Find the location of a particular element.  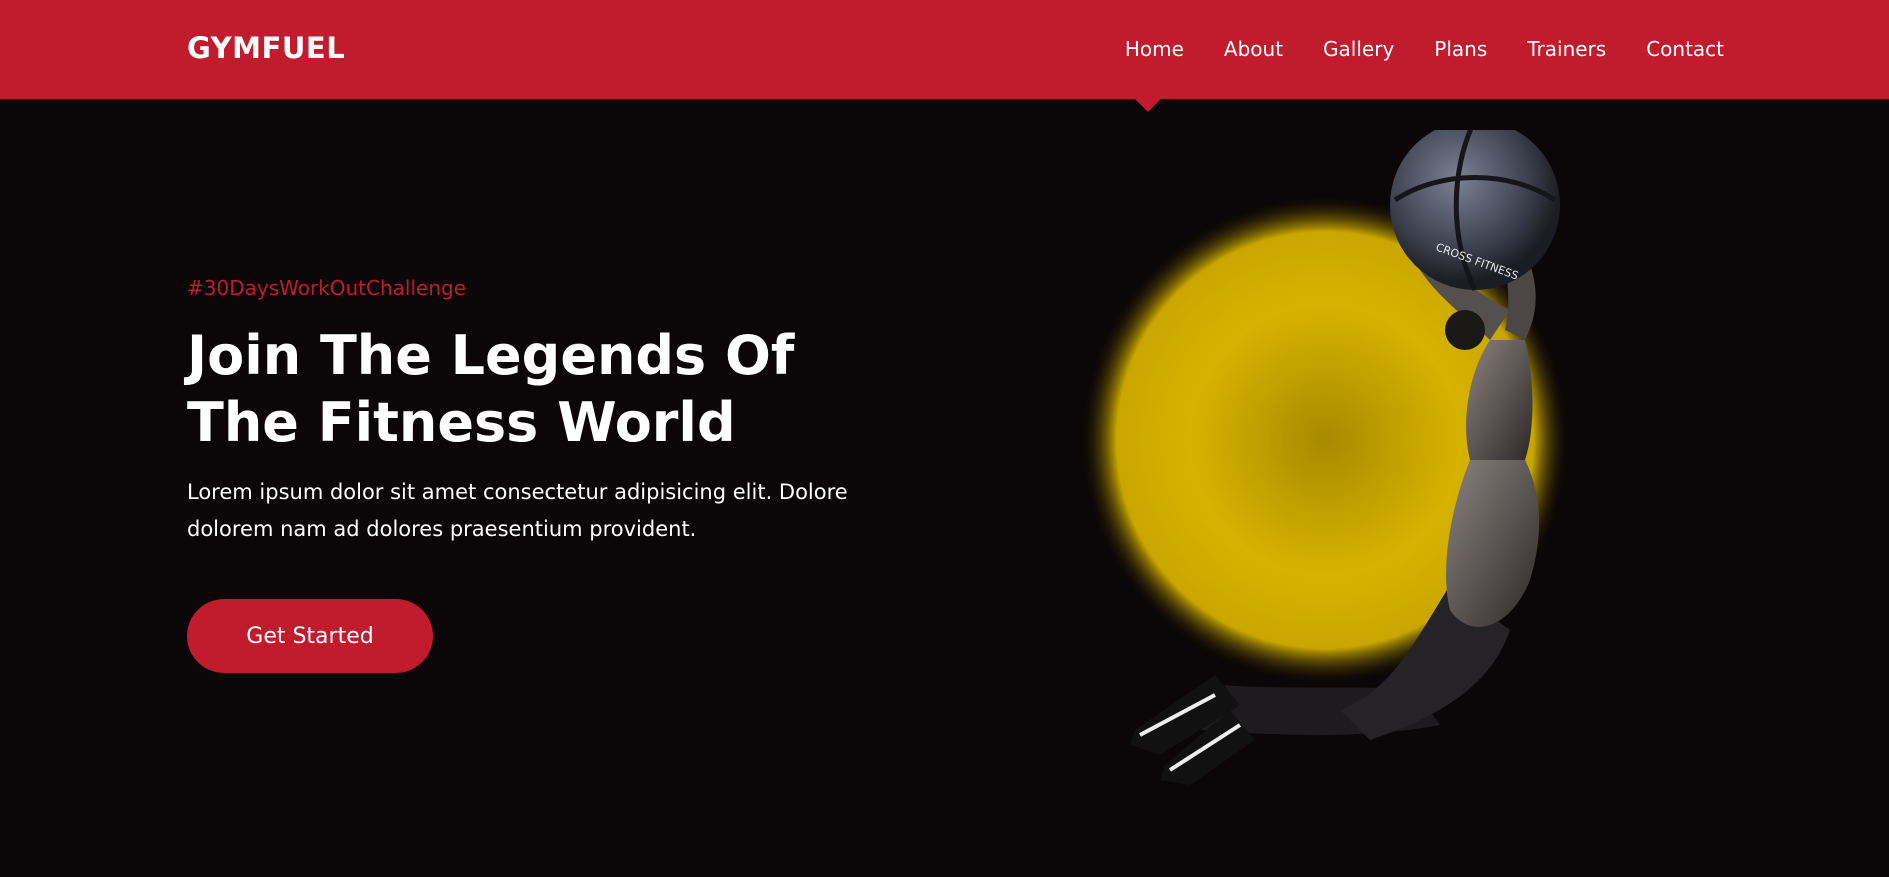

nav-link-plans: Plans is located at coordinates (1460, 49).